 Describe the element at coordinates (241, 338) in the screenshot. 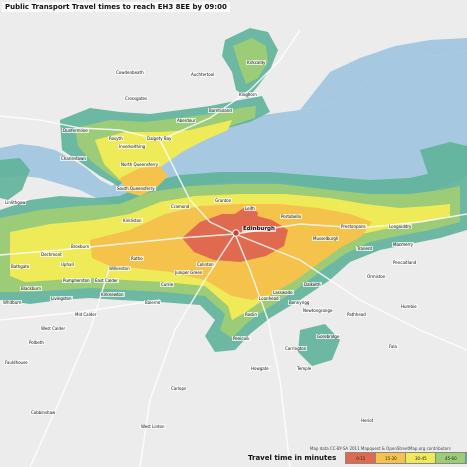

I see `place-penicuik: Penicuik` at that location.